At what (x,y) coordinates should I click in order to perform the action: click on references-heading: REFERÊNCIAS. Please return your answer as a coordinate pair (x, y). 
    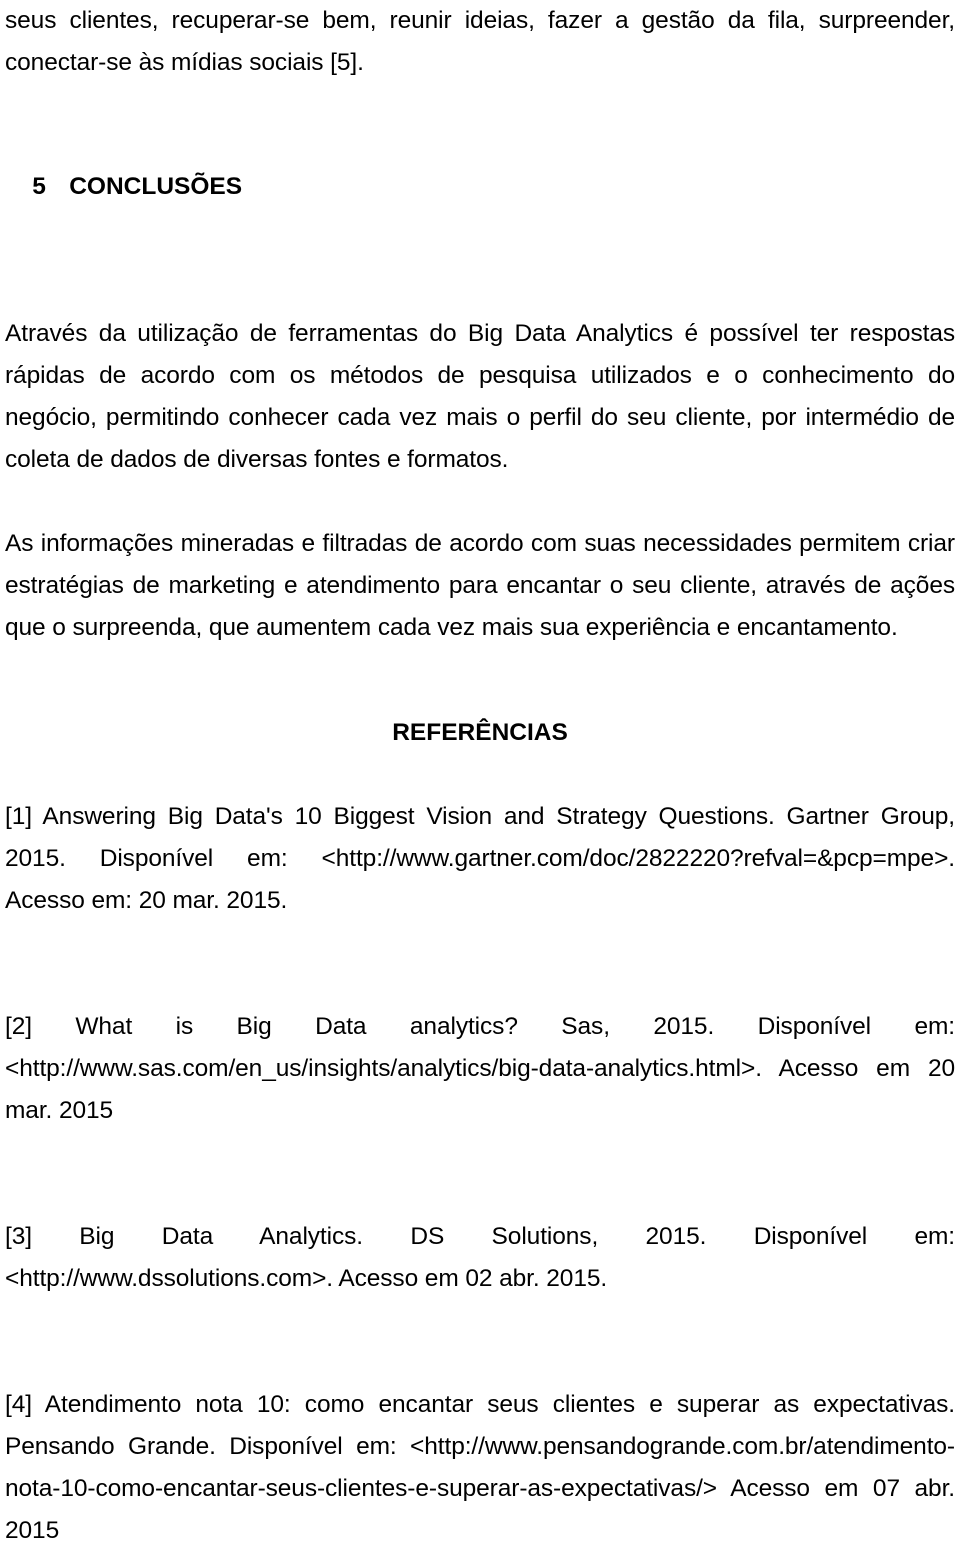
    Looking at the image, I should click on (480, 732).